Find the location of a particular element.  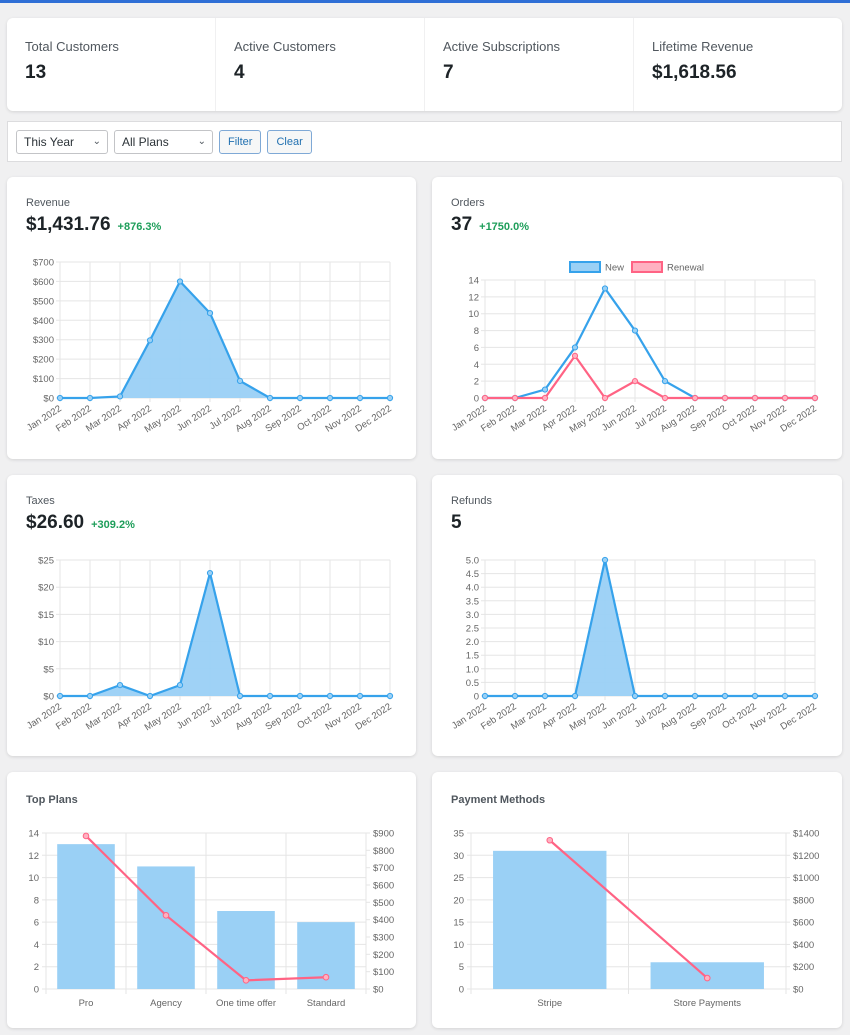

y-tick-label: 5 is located at coordinates (461, 967).